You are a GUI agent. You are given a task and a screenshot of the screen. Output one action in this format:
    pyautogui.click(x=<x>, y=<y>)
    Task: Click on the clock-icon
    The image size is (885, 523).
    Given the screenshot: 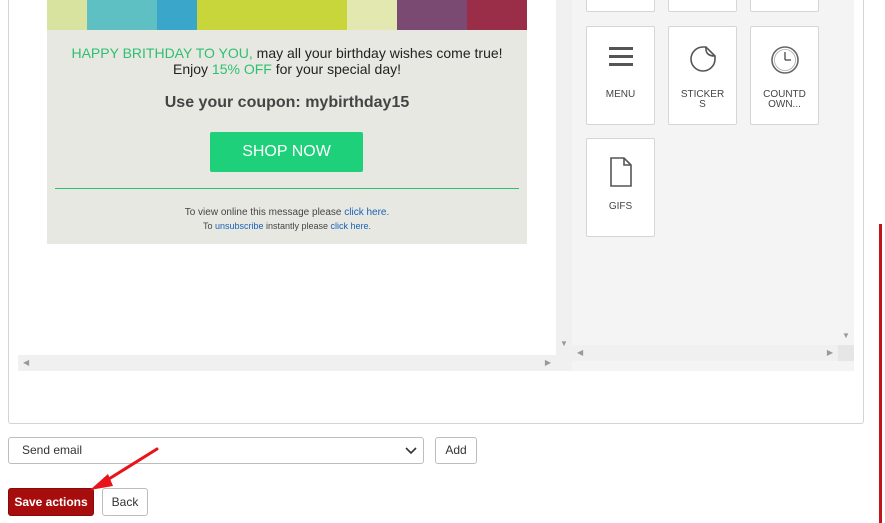 What is the action you would take?
    pyautogui.click(x=784, y=60)
    